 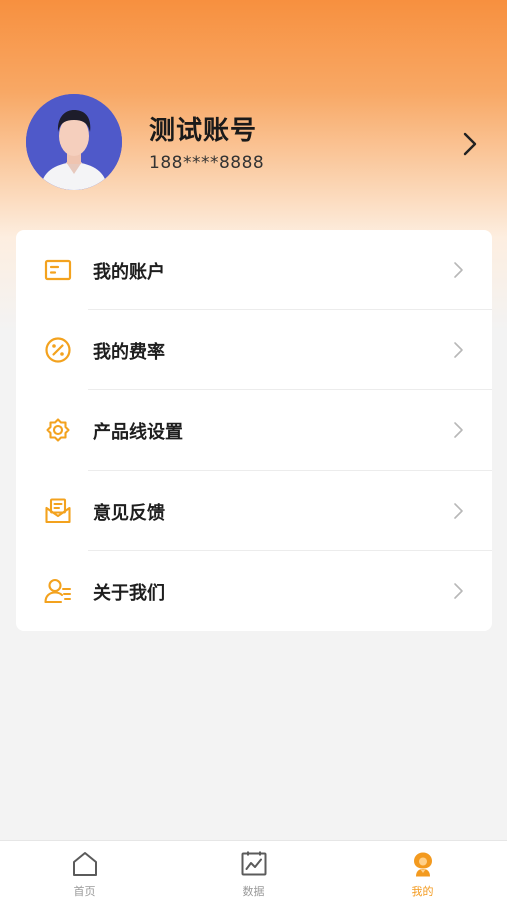 I want to click on menu-item-product-line-settings: 产品线设置, so click(x=254, y=430).